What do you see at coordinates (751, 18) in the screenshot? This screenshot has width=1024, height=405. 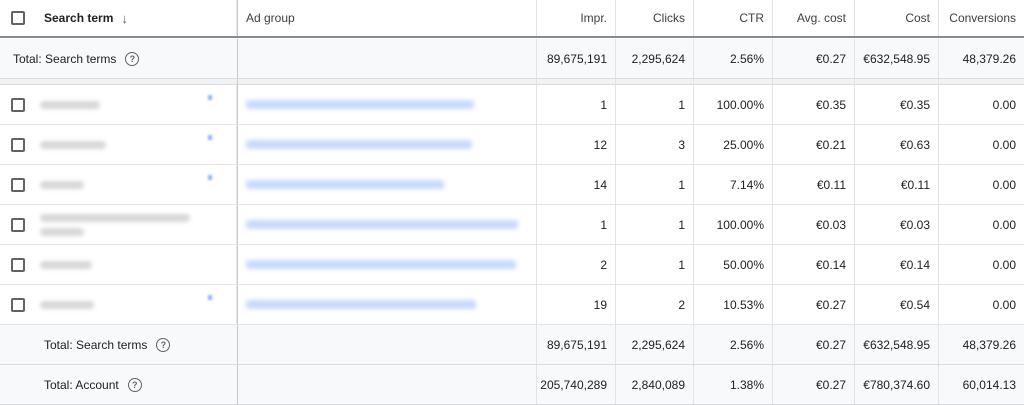 I see `ctr-header-label: CTR` at bounding box center [751, 18].